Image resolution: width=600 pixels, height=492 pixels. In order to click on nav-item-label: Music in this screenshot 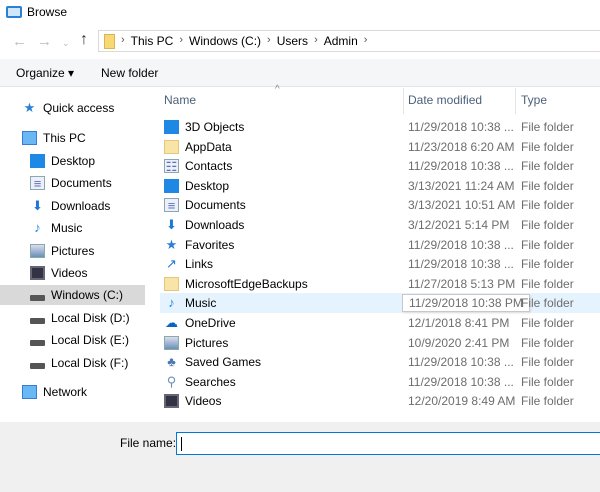, I will do `click(67, 228)`.